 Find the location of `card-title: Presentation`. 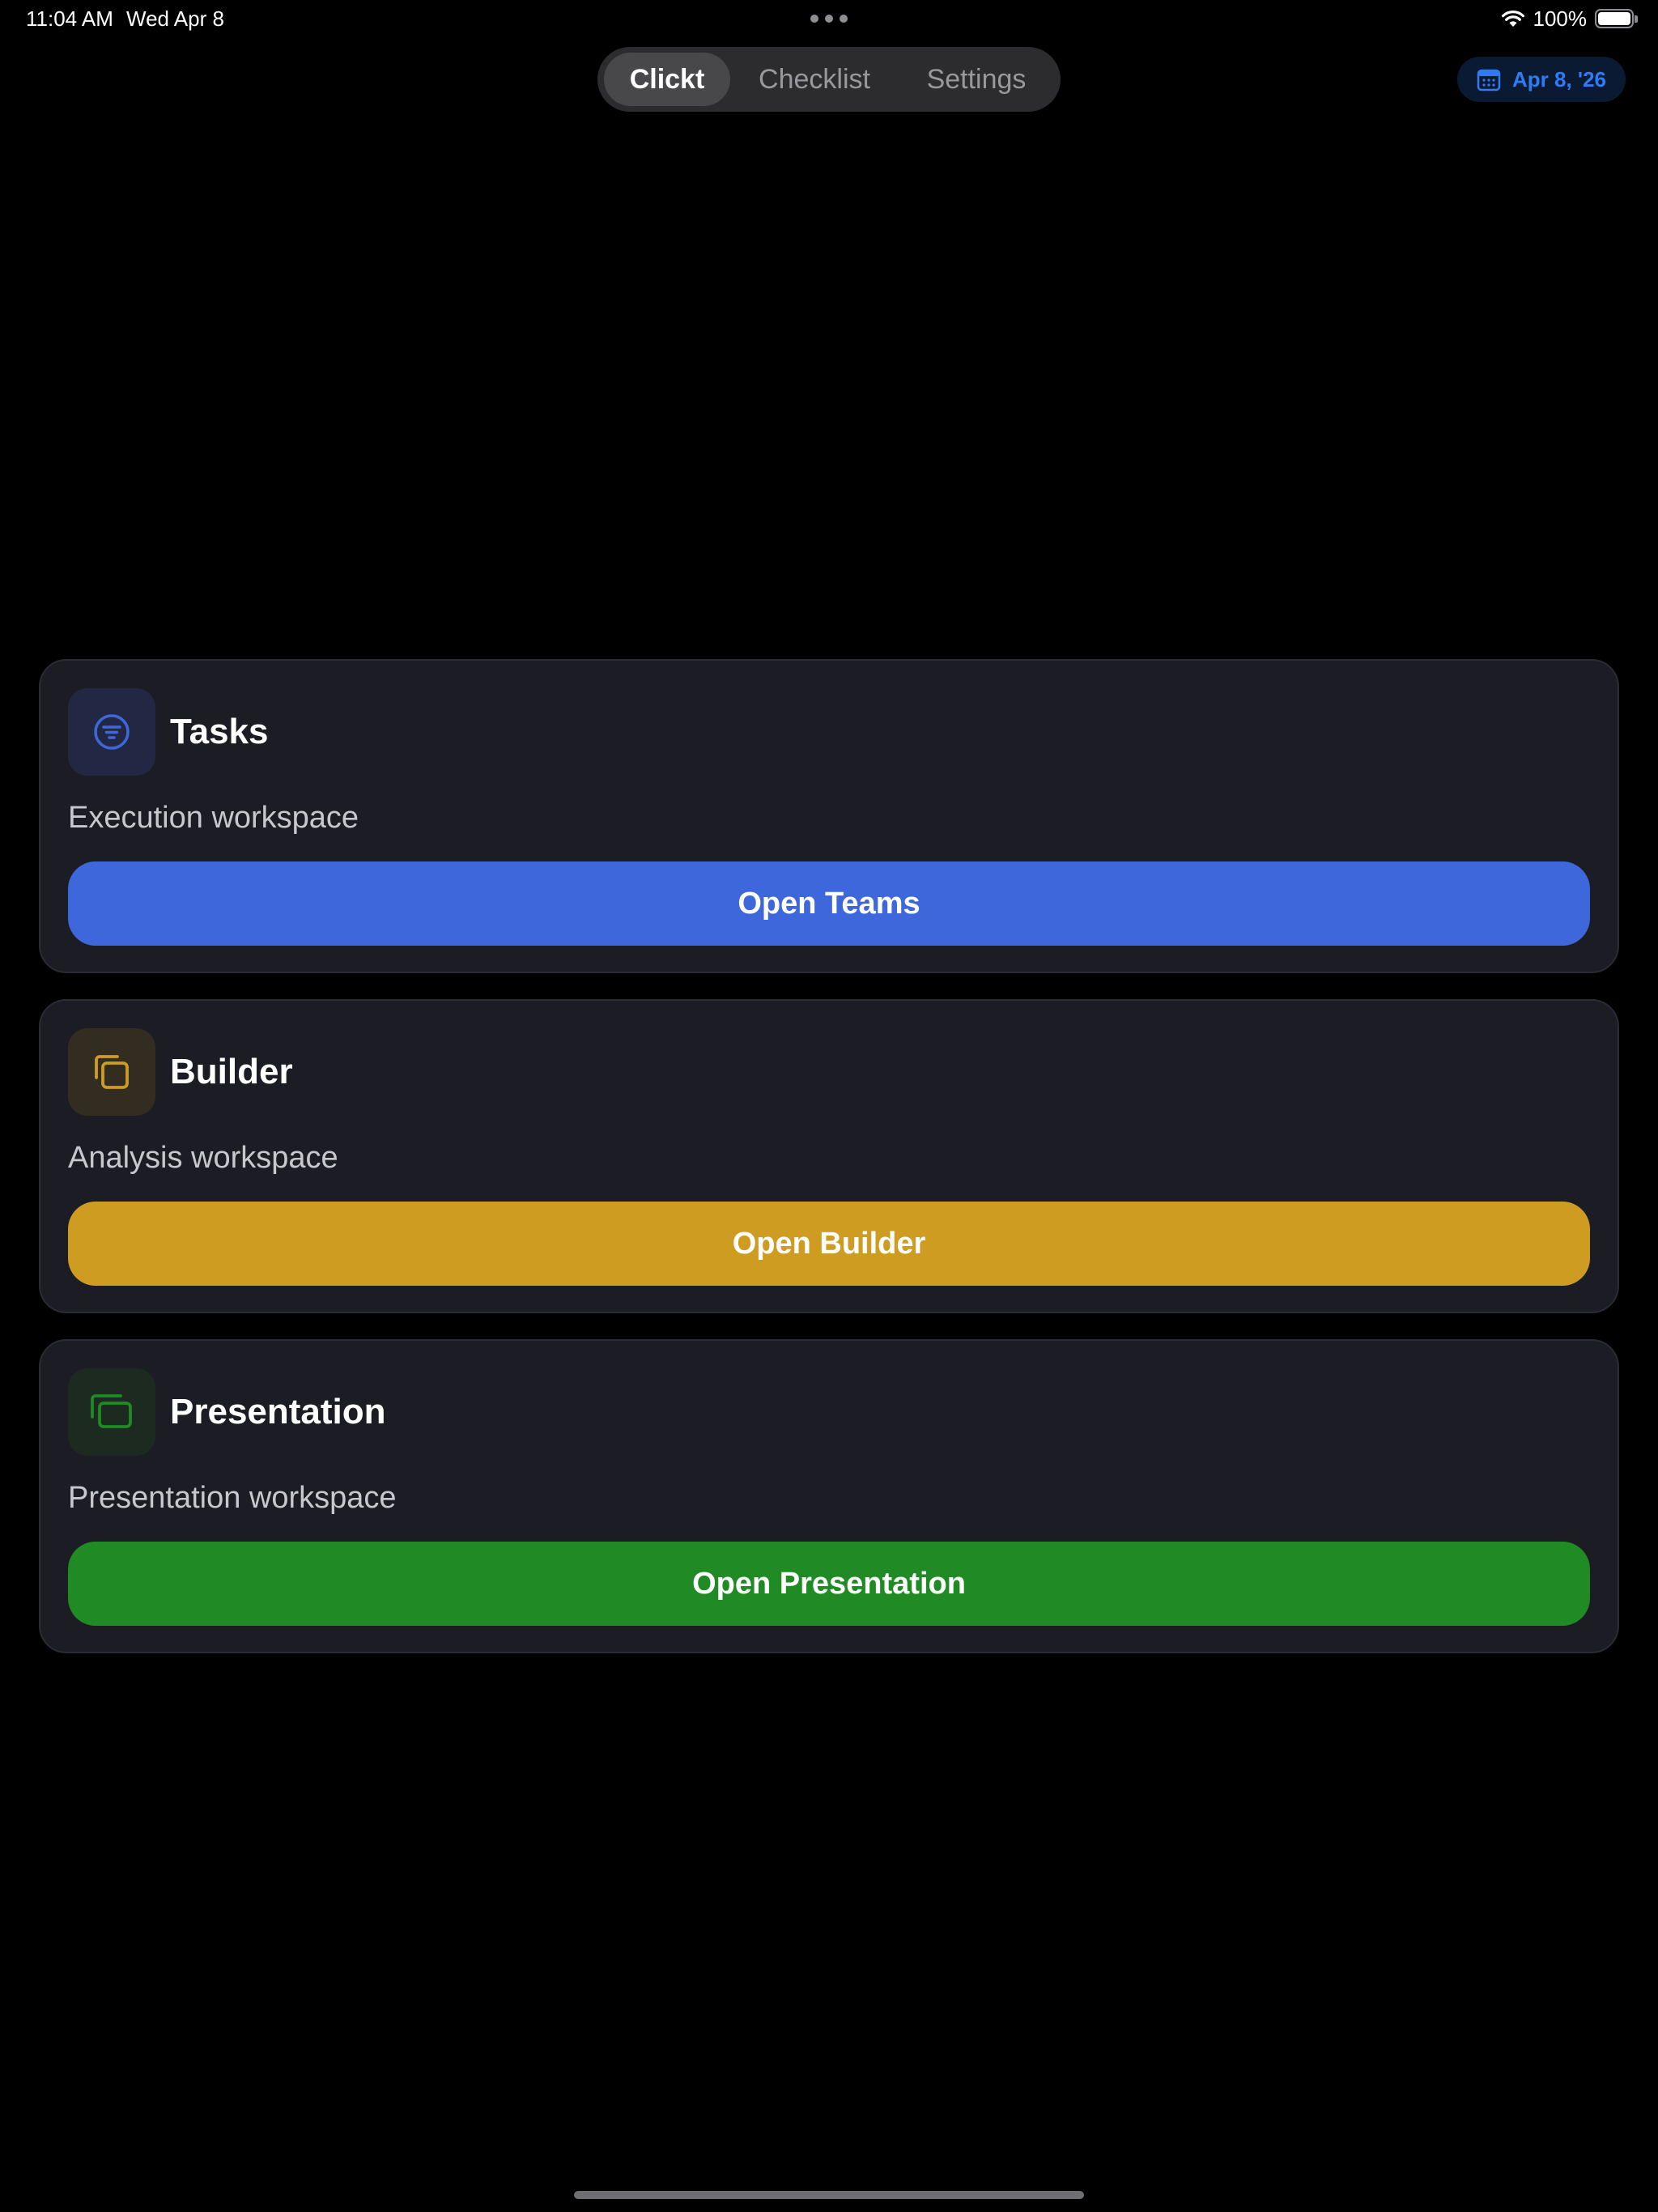

card-title: Presentation is located at coordinates (278, 1412).